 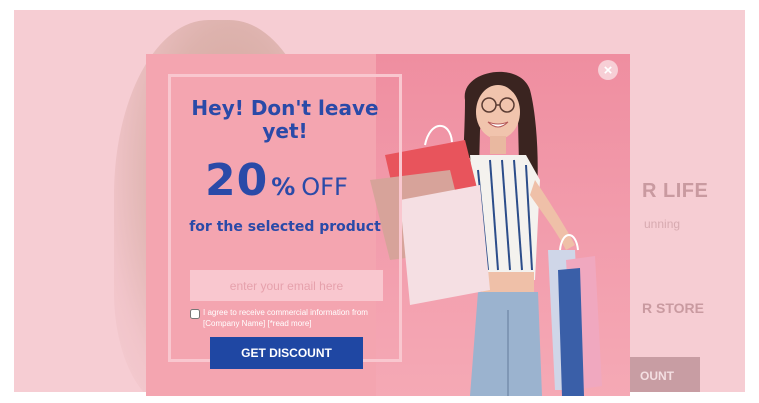 What do you see at coordinates (675, 191) in the screenshot?
I see `background-heading: R LIFE` at bounding box center [675, 191].